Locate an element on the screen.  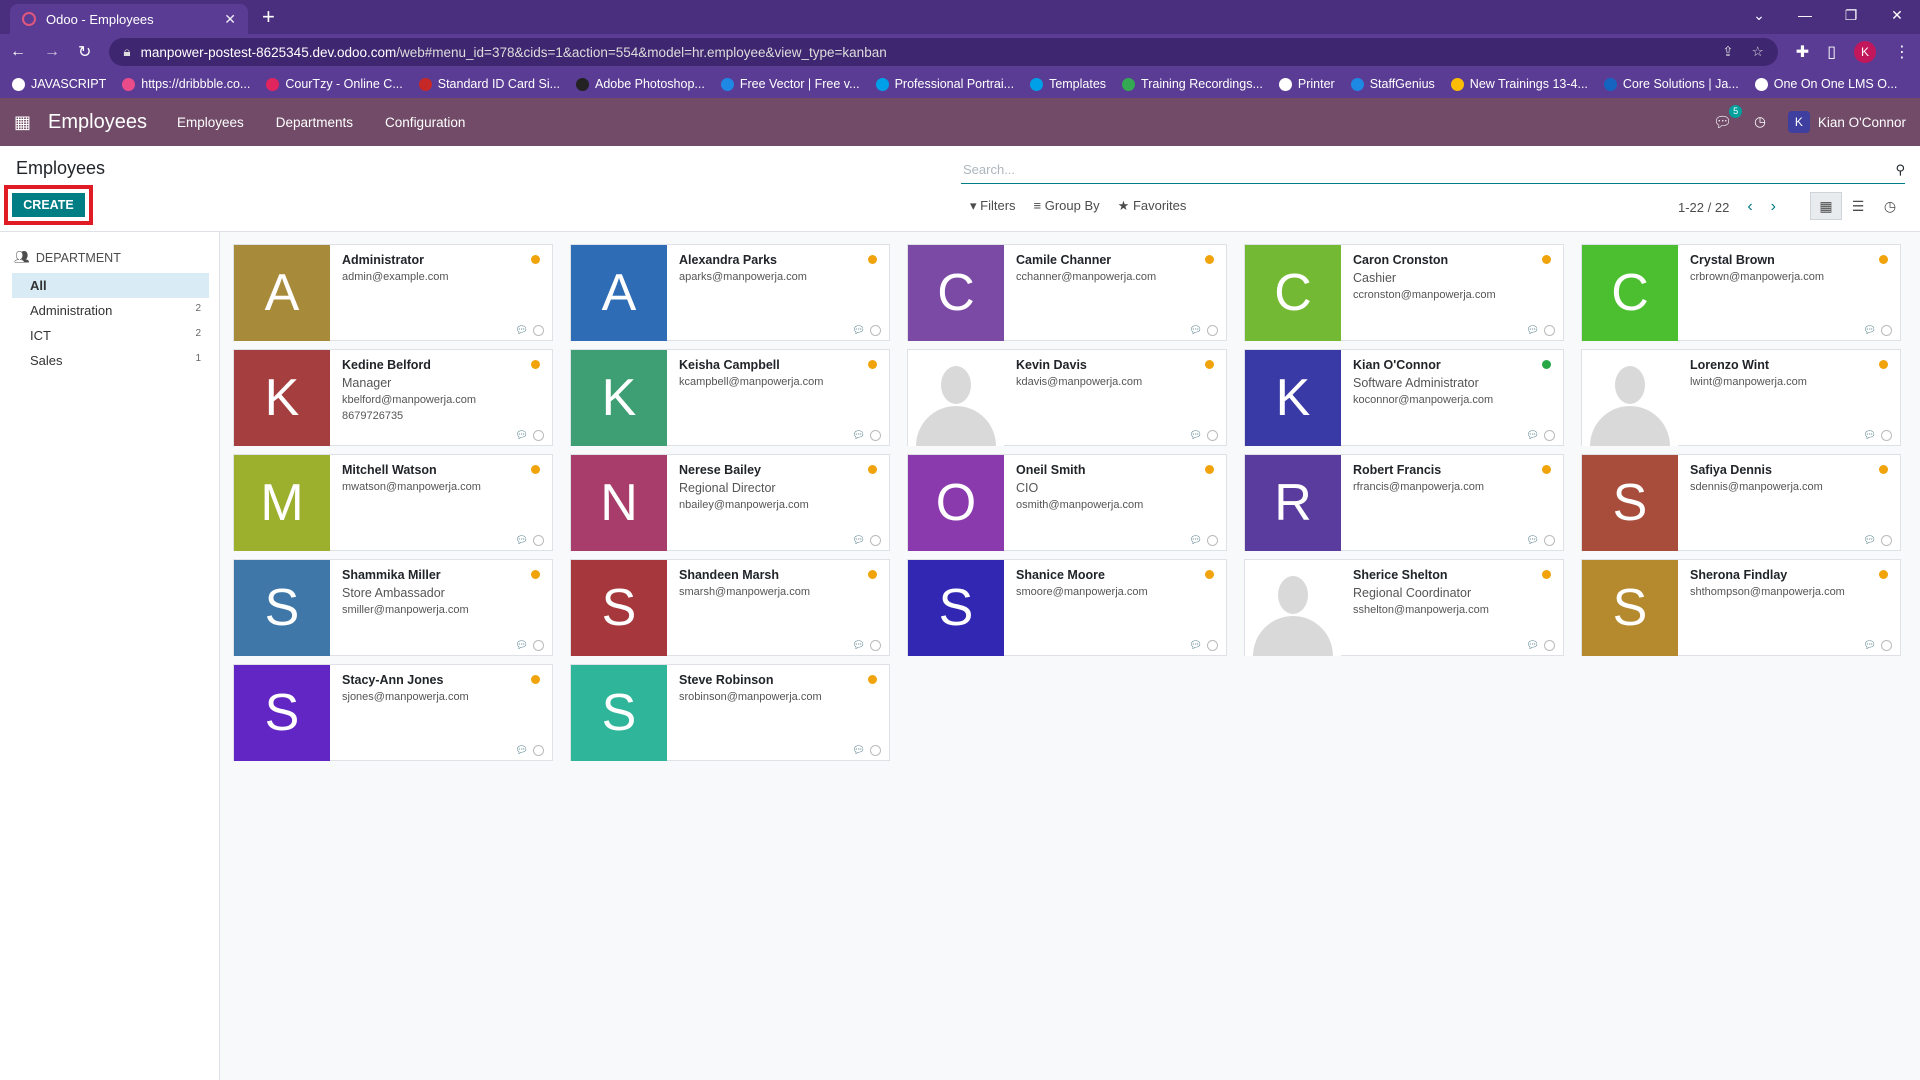
list-view-icon: ☰ is located at coordinates (1858, 206).